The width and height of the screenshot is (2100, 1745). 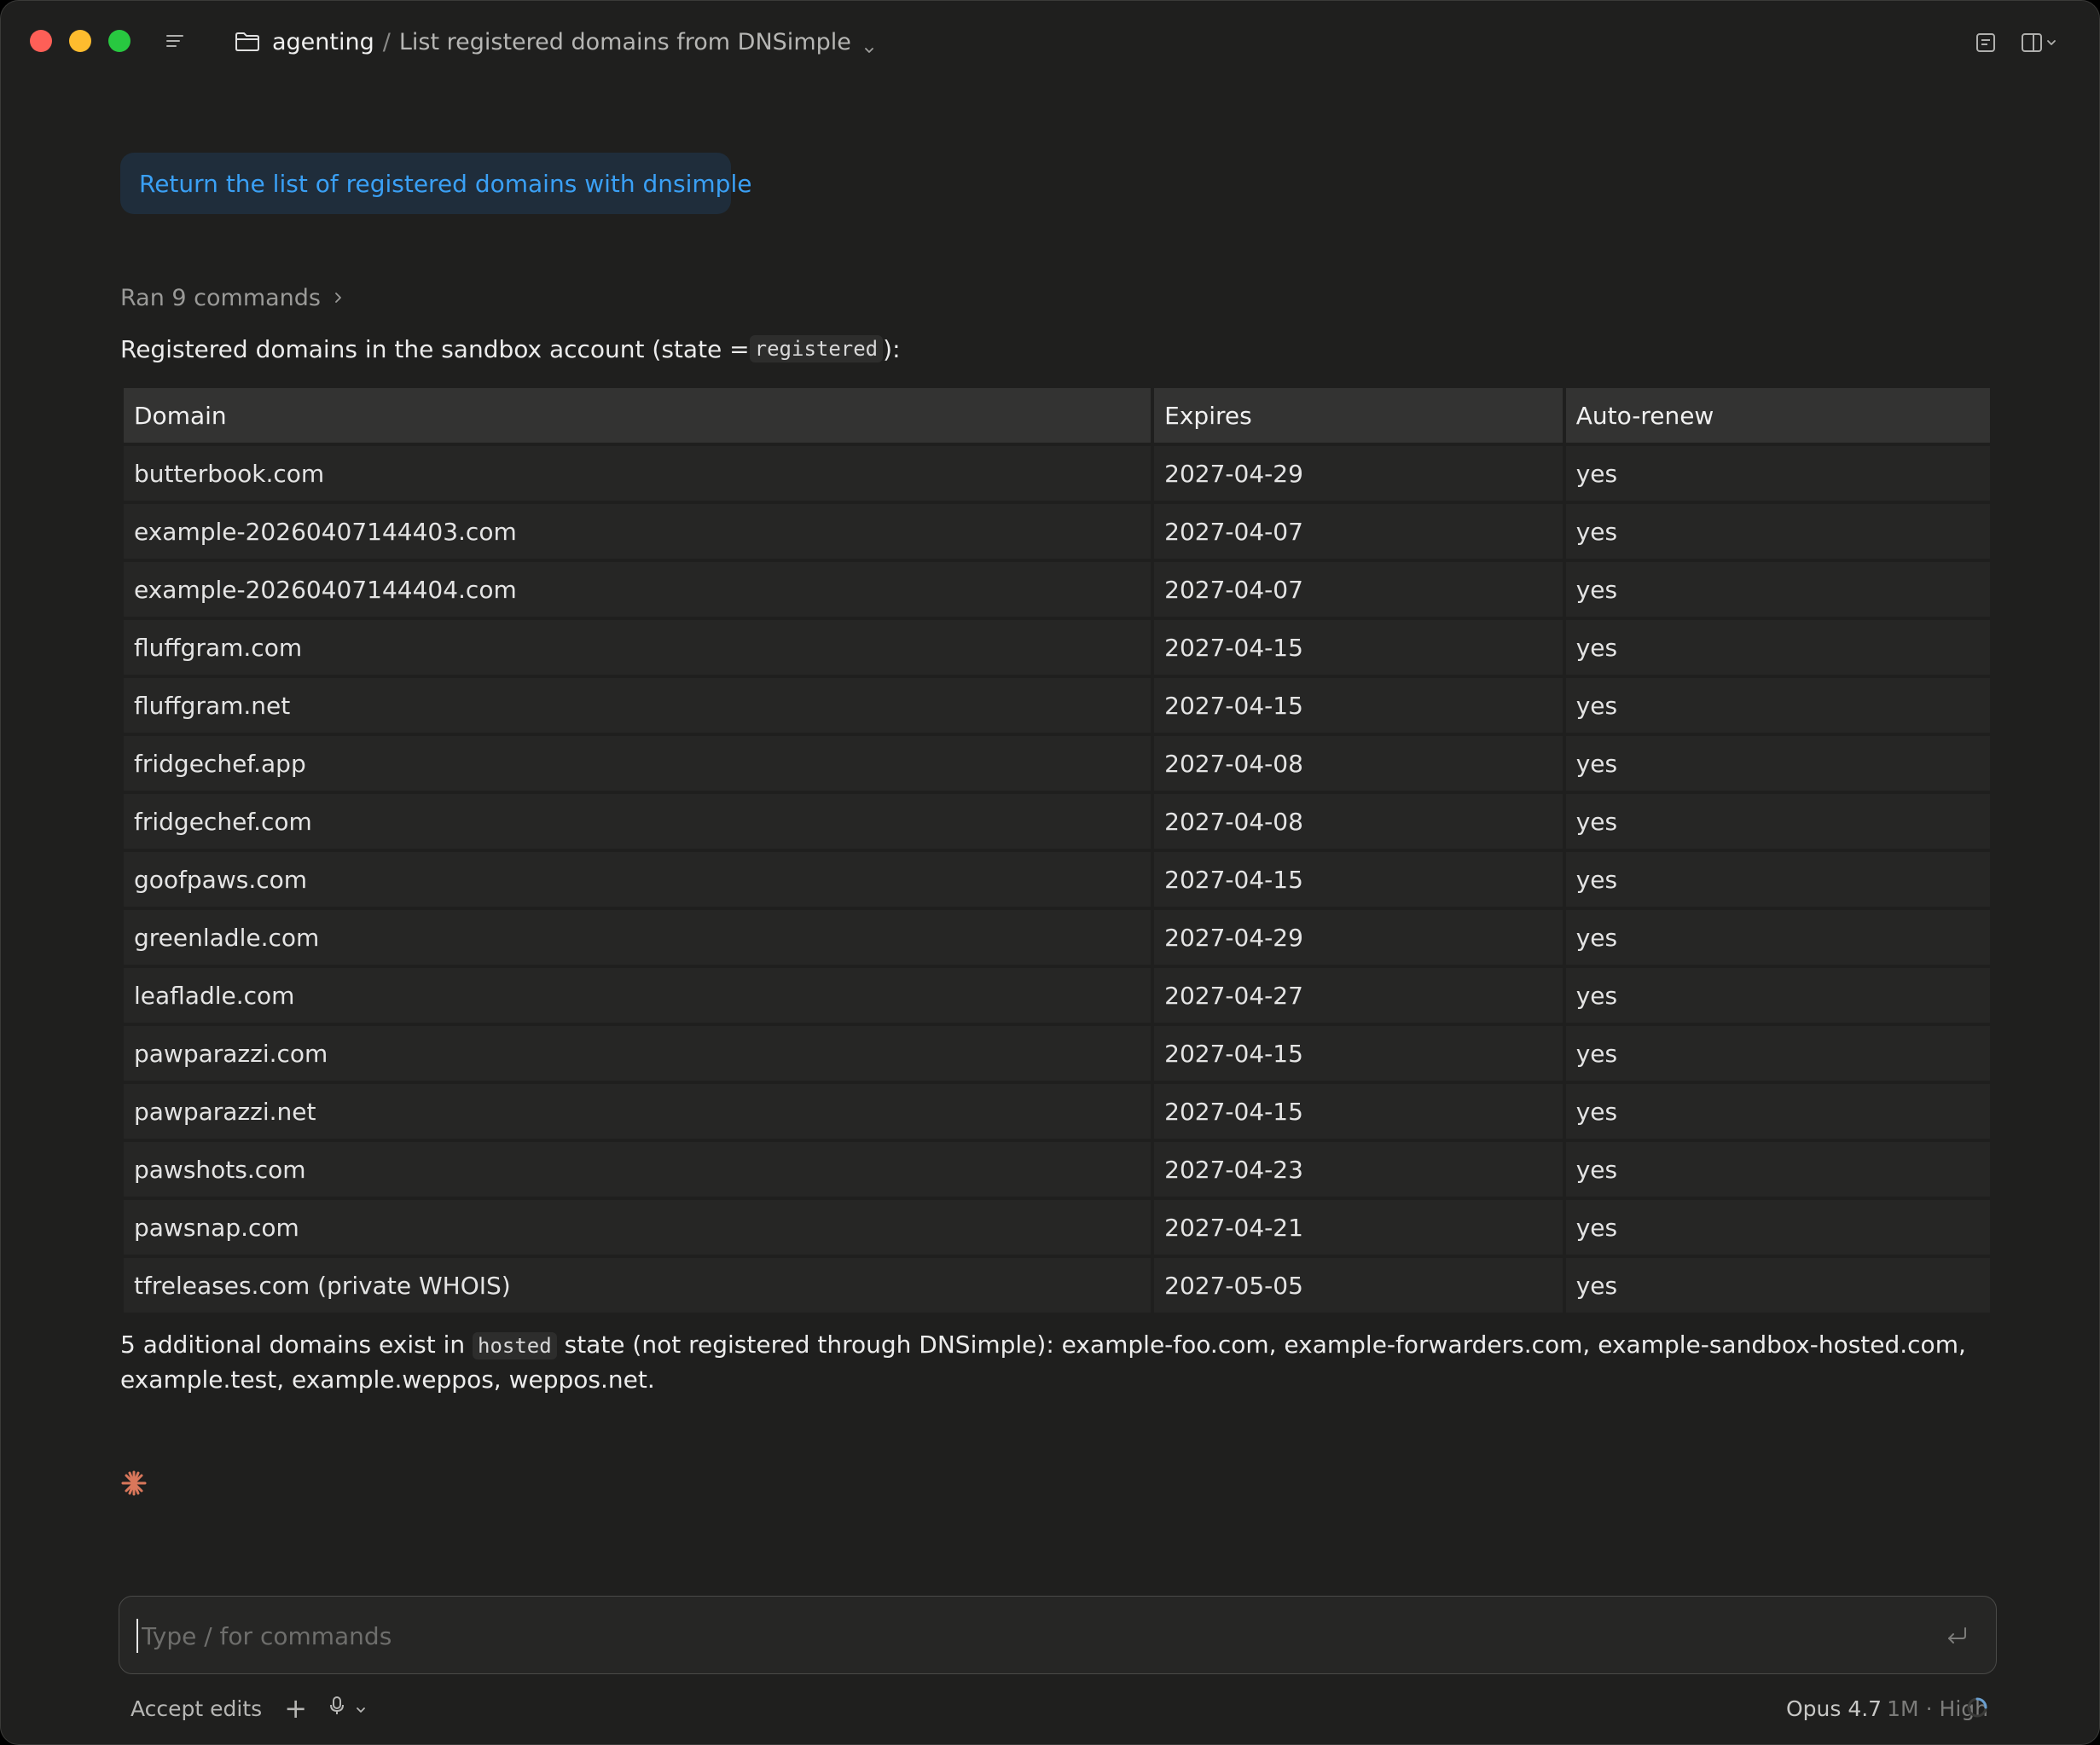 What do you see at coordinates (515, 1345) in the screenshot?
I see `inline-code: hosted` at bounding box center [515, 1345].